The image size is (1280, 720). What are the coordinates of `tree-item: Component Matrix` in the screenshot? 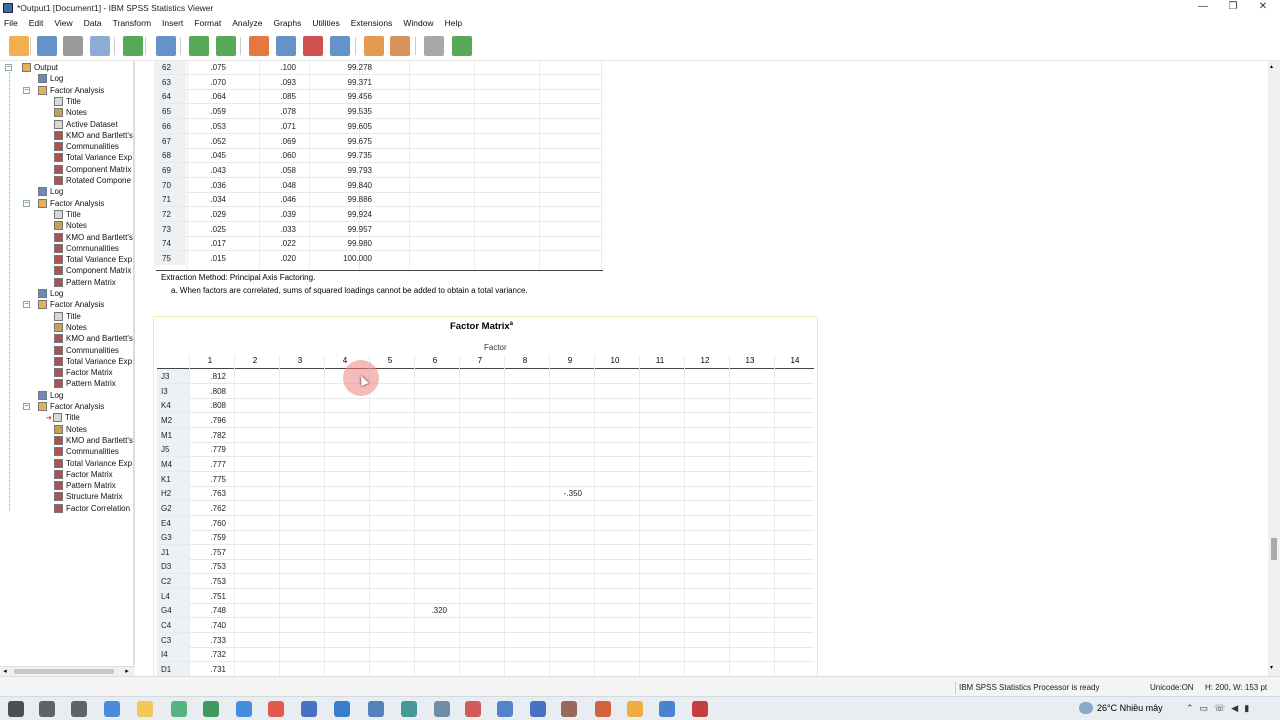 It's located at (92, 169).